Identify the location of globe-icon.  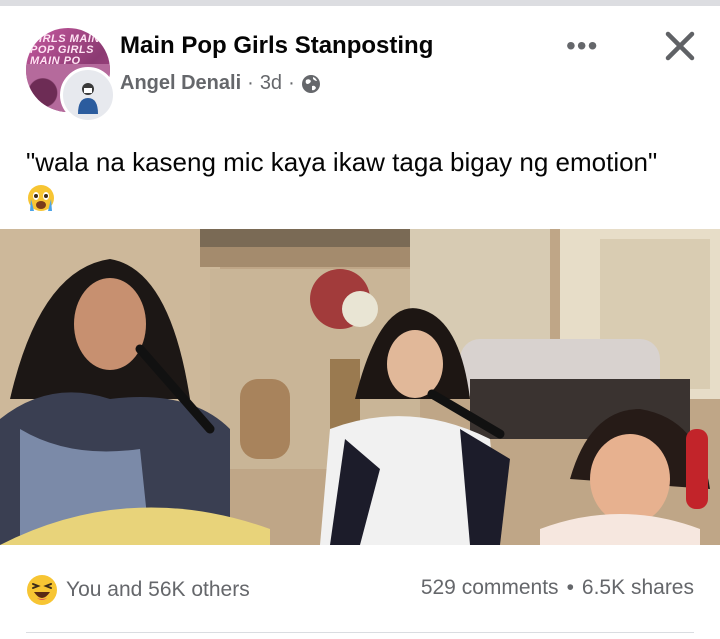
(310, 83).